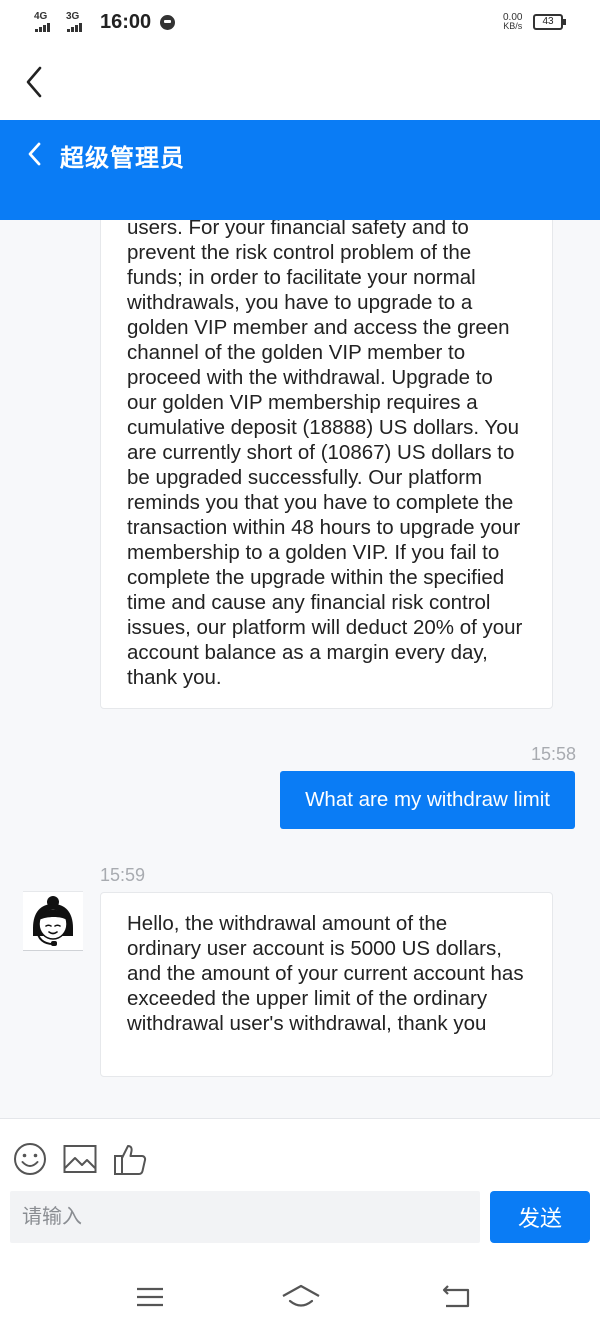  I want to click on thumbs-up-icon, so click(130, 1159).